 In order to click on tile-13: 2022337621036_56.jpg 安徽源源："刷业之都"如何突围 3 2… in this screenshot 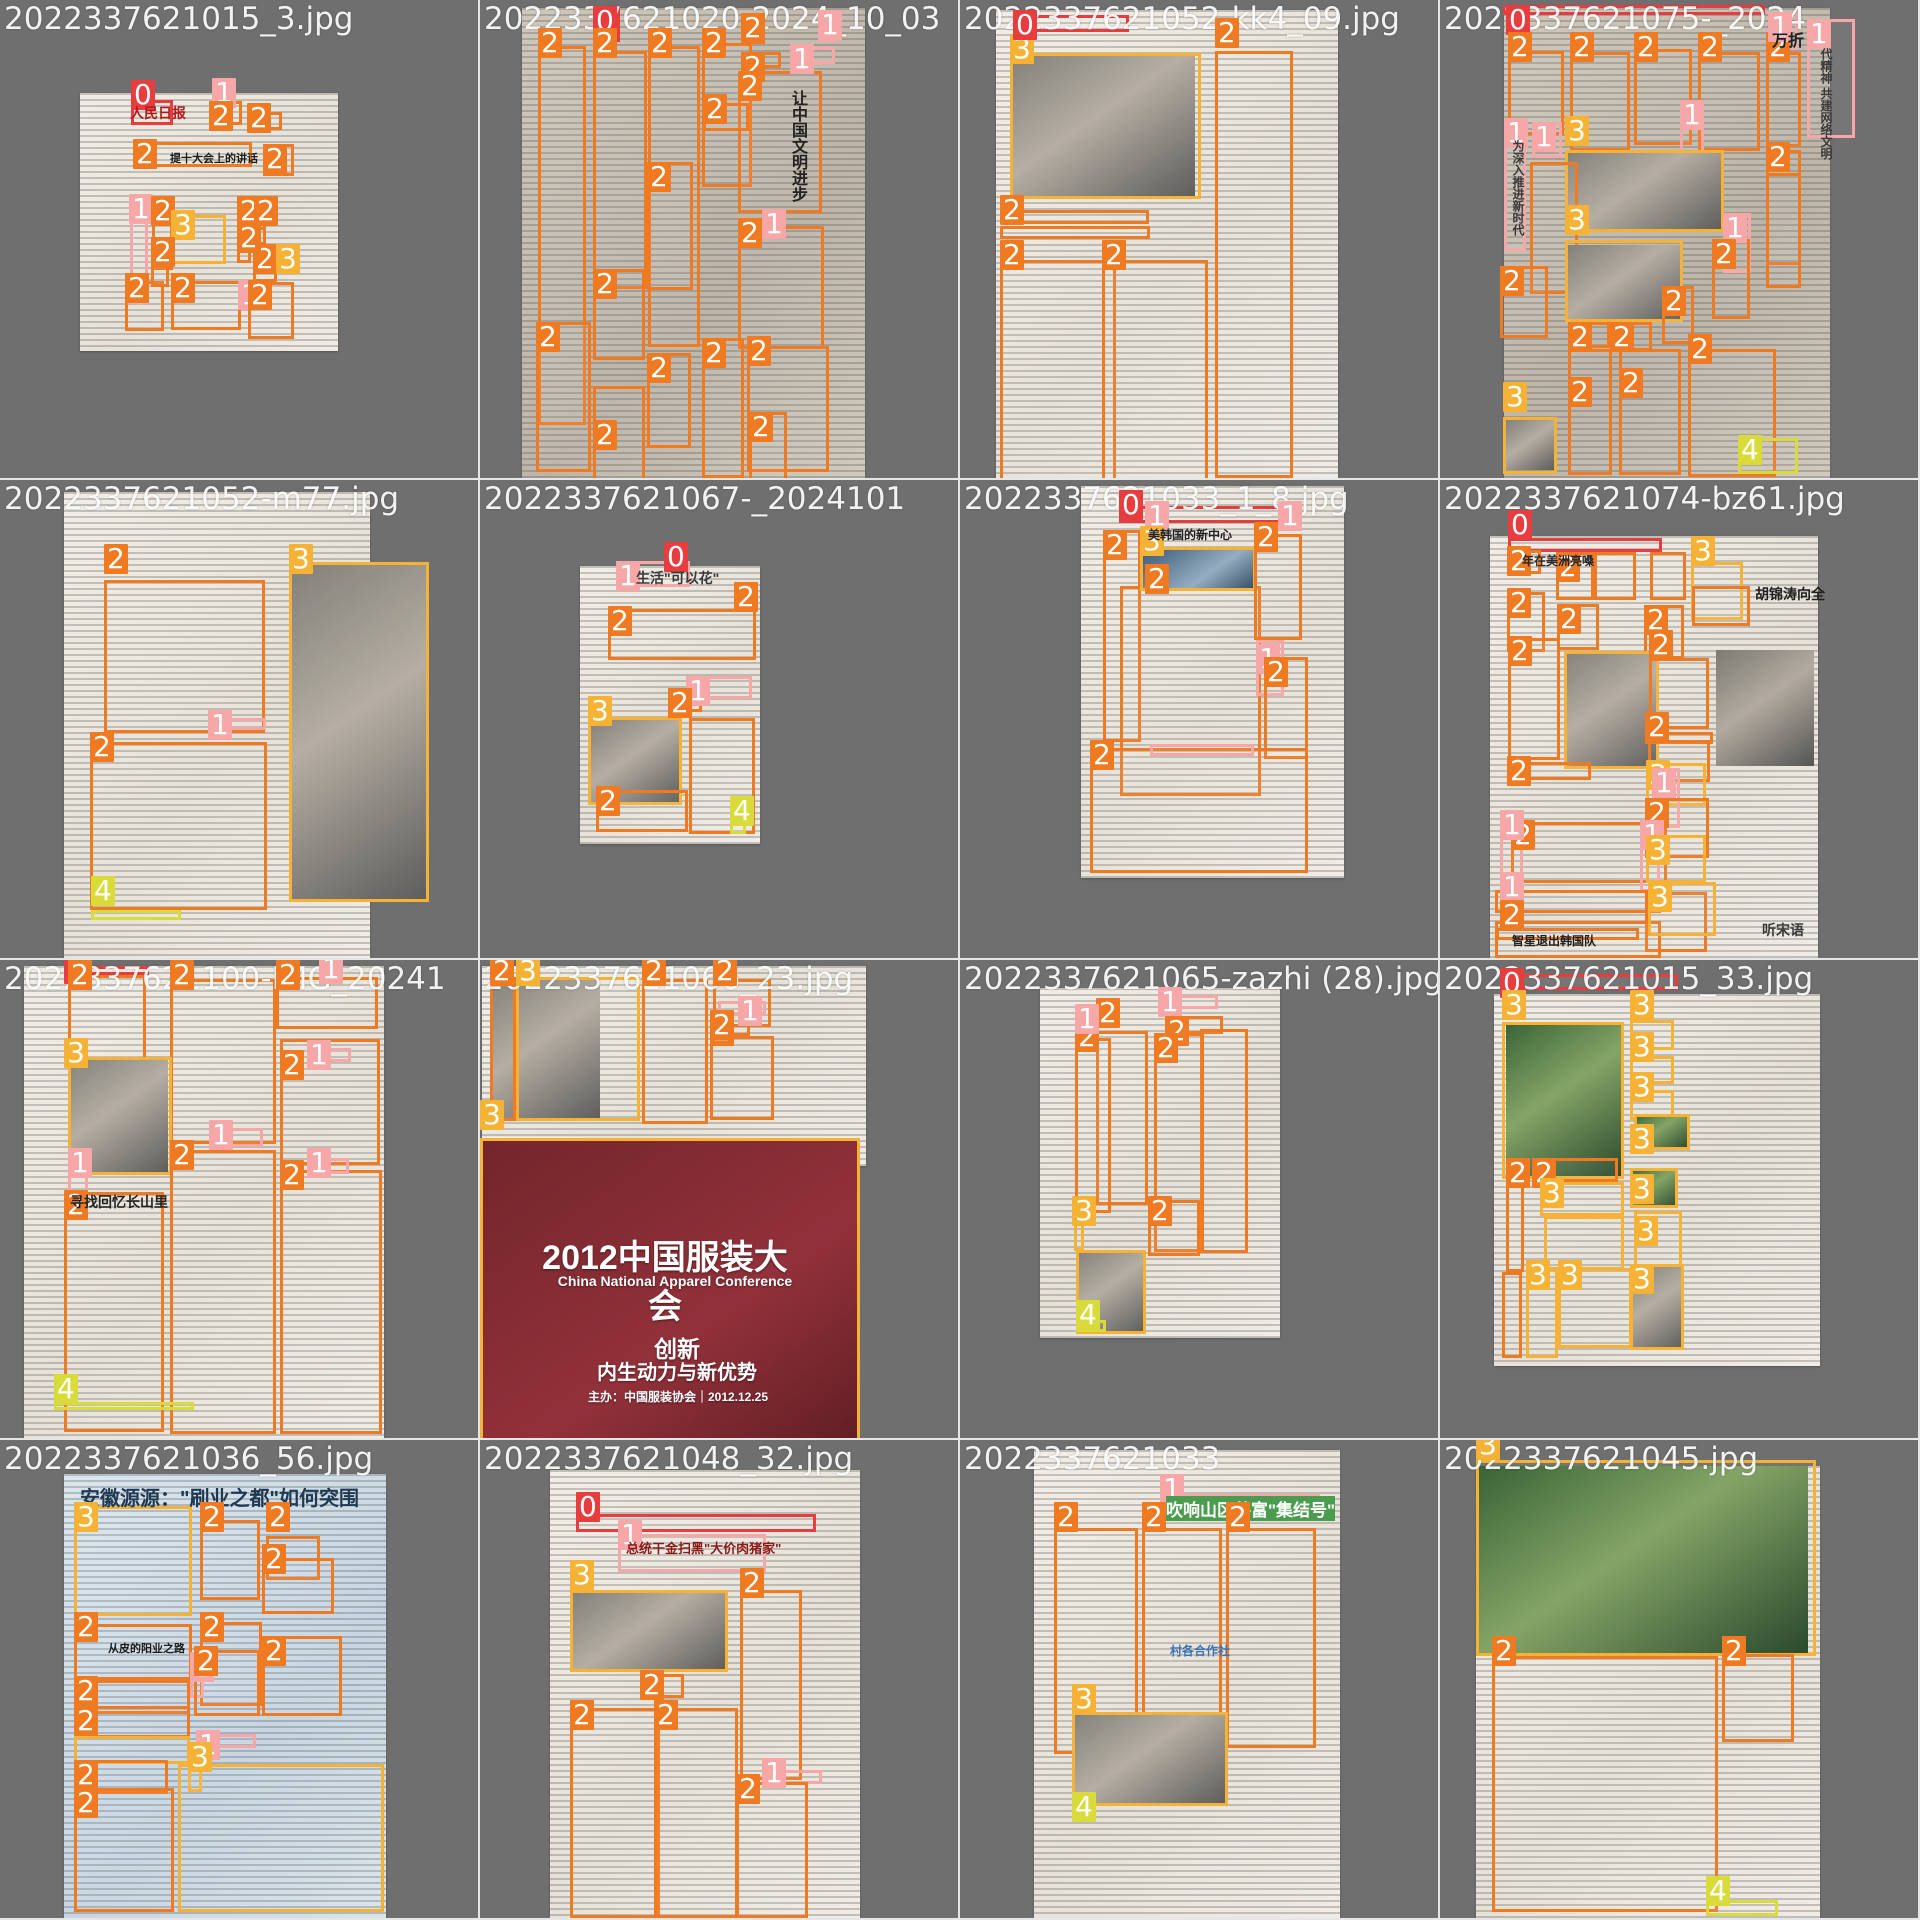, I will do `click(240, 1680)`.